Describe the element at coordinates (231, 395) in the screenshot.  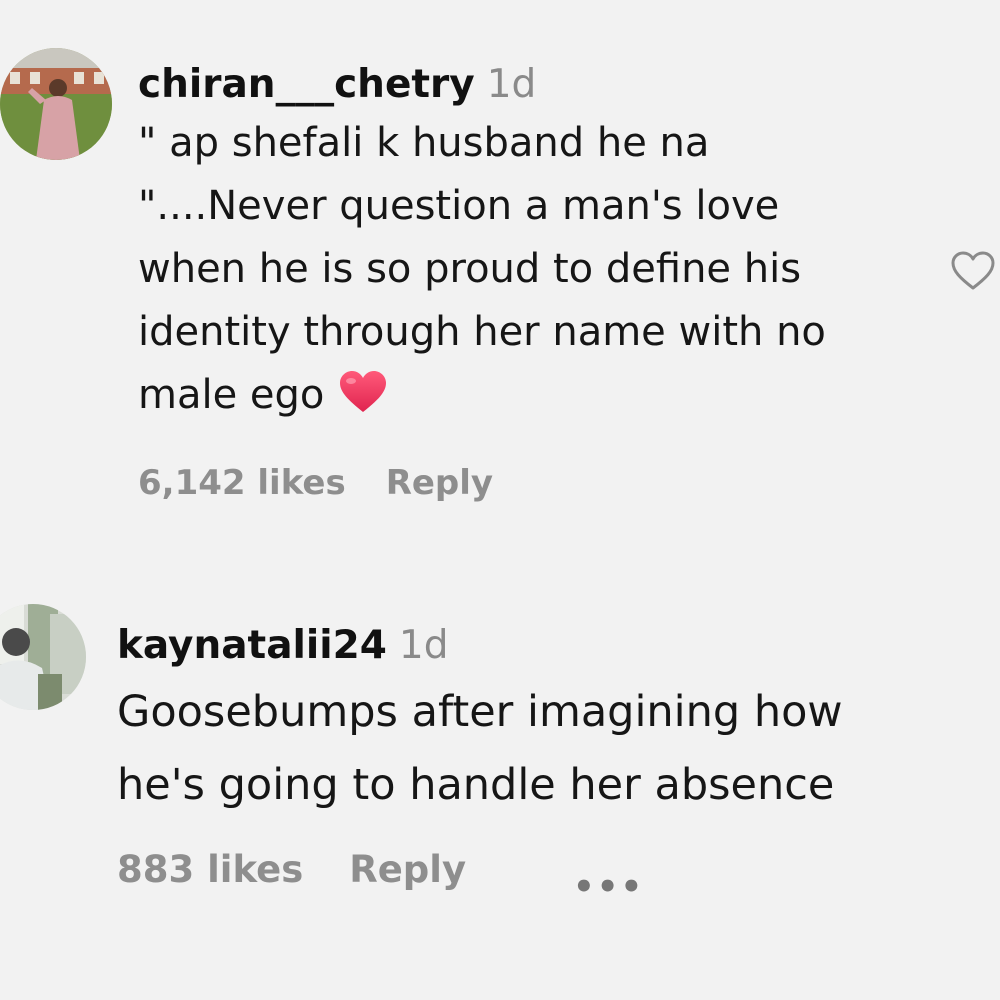
I see `comment-text-fragment: male ego` at that location.